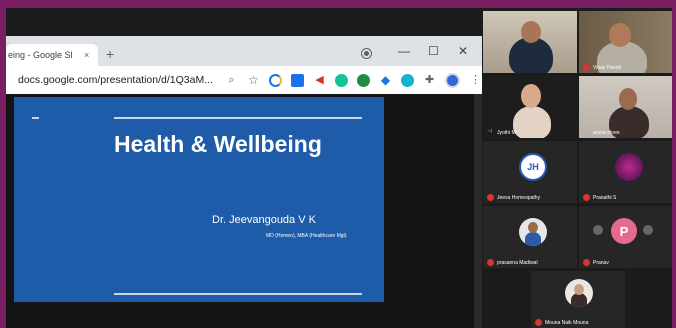 The height and width of the screenshot is (328, 676). Describe the element at coordinates (433, 51) in the screenshot. I see `maximize-button: ☐` at that location.